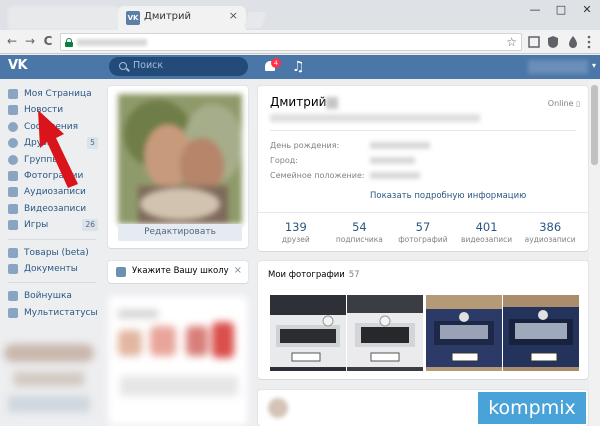 The image size is (600, 426). What do you see at coordinates (550, 235) in the screenshot?
I see `counter-audio: 386 аудиозаписи` at bounding box center [550, 235].